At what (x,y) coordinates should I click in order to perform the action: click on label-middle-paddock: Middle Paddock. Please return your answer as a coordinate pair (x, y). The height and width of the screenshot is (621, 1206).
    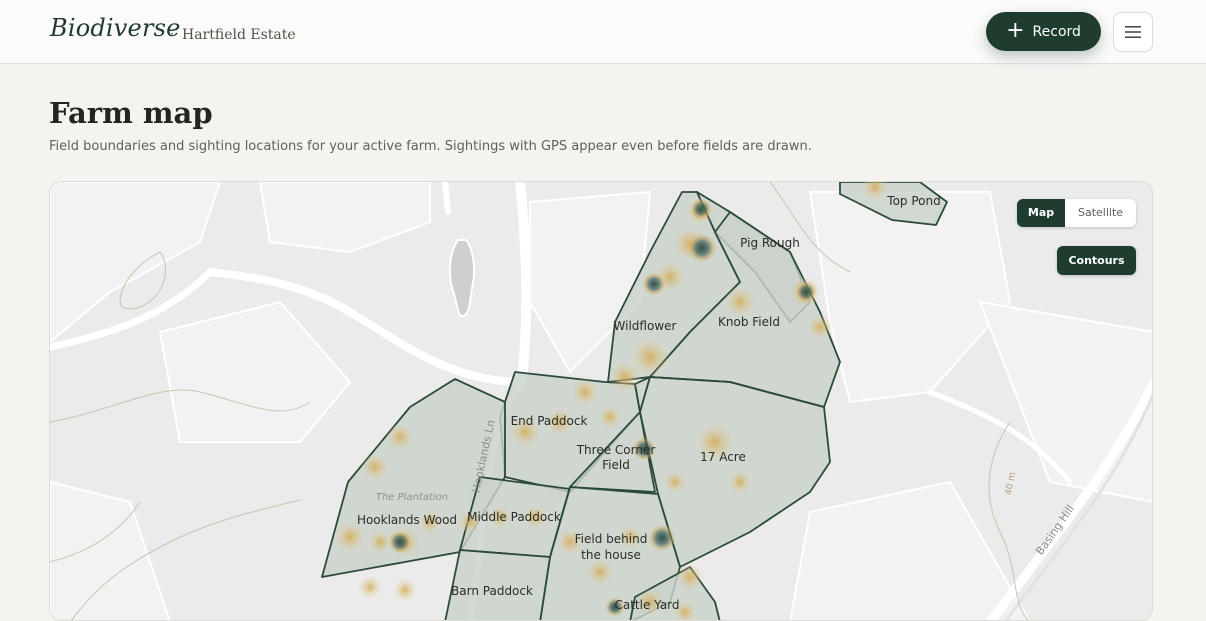
    Looking at the image, I should click on (514, 517).